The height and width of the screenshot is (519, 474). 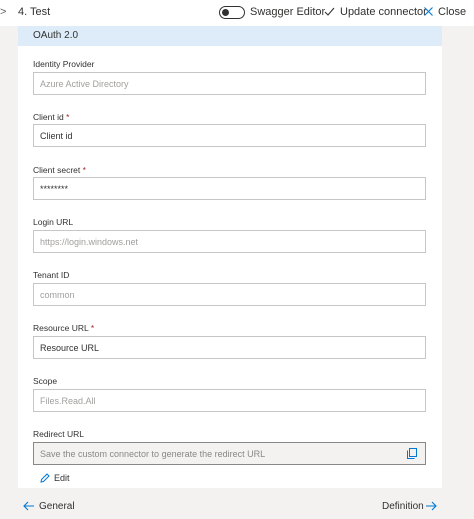 I want to click on scope-input: Files.Read.All, so click(x=229, y=400).